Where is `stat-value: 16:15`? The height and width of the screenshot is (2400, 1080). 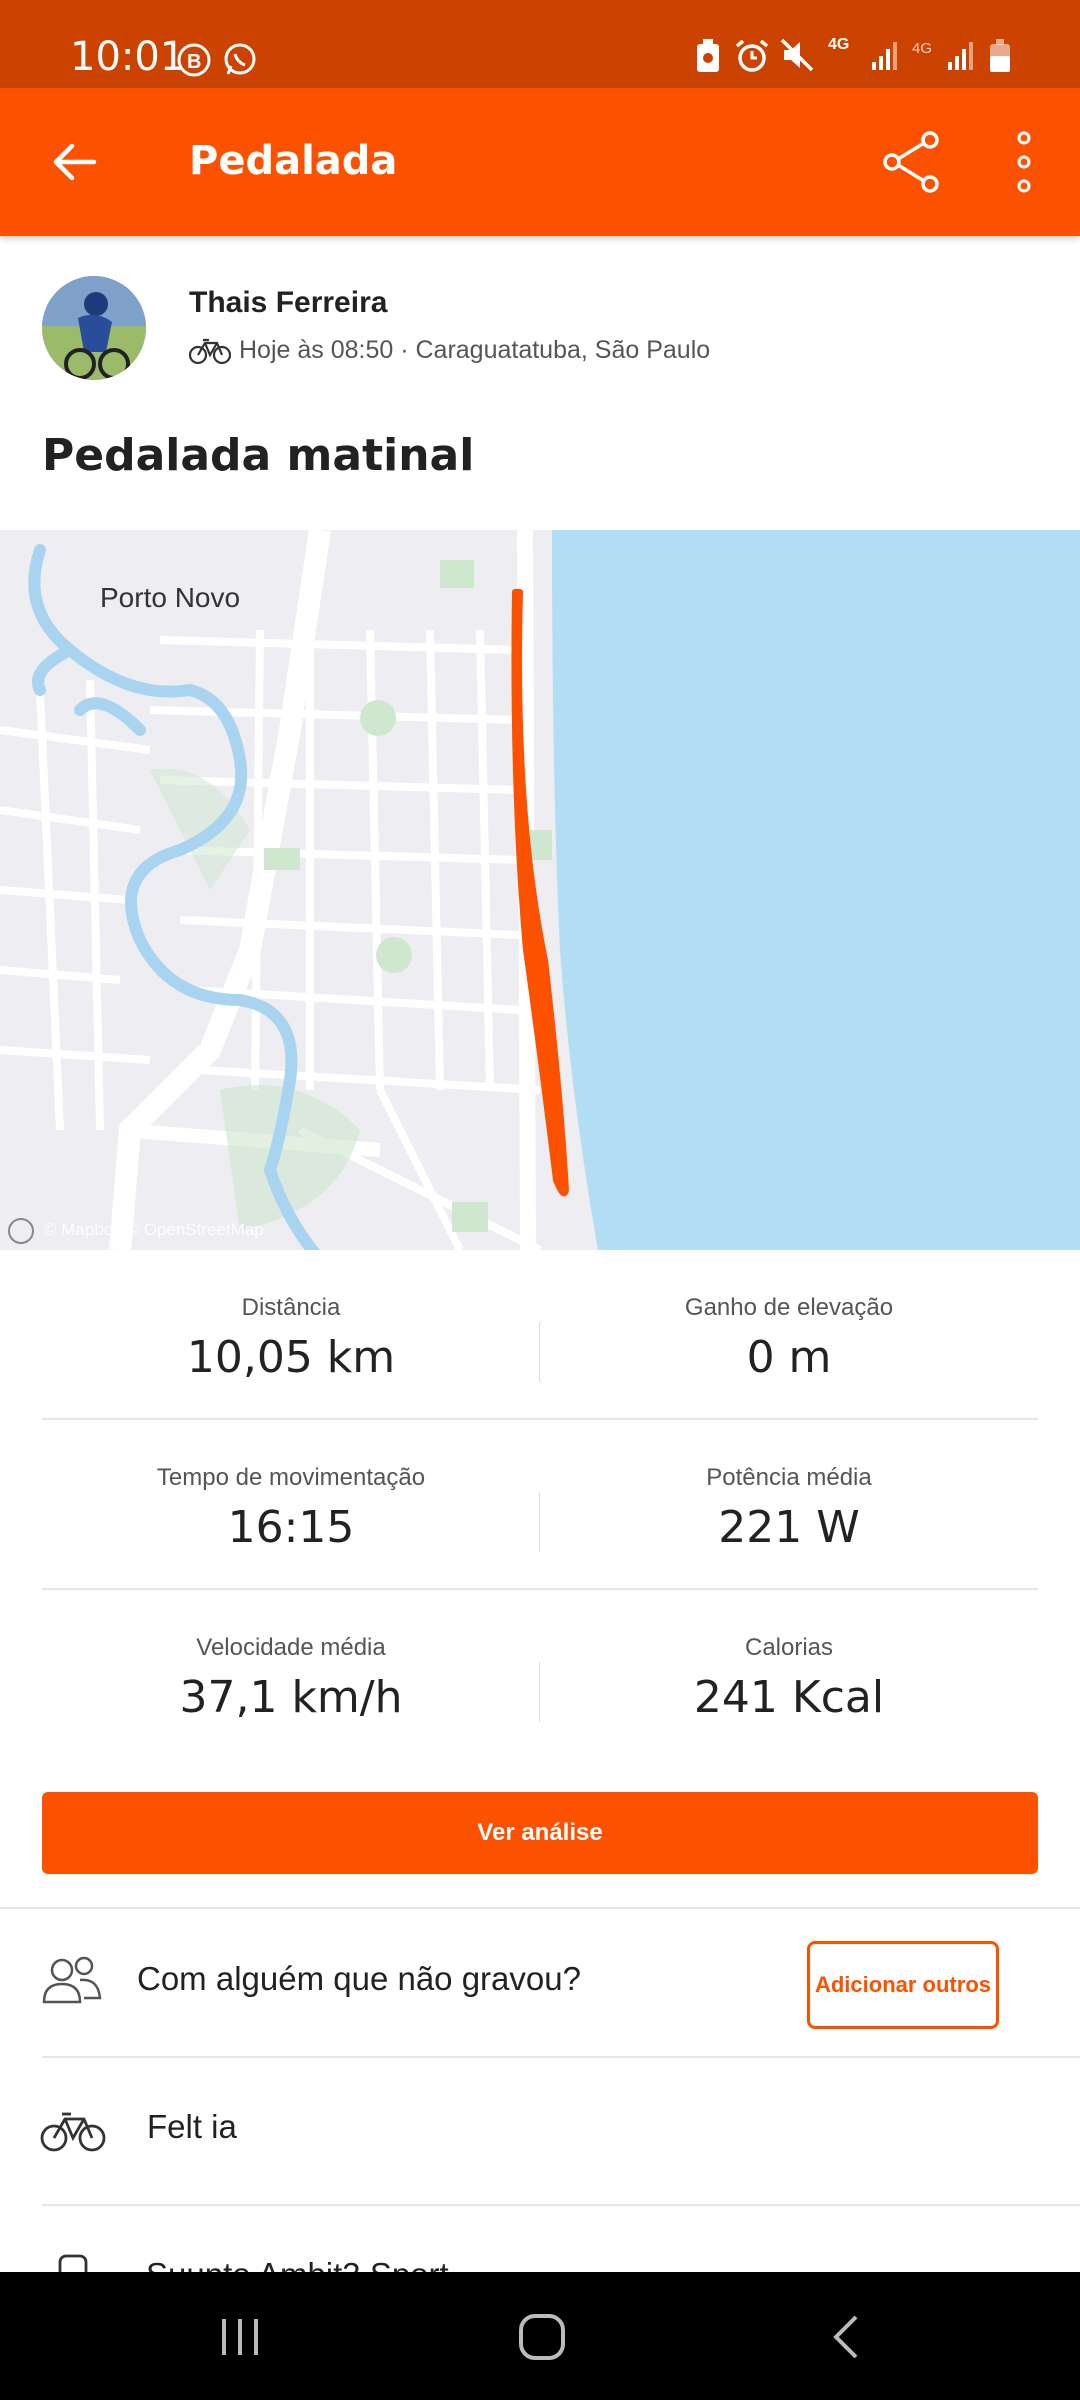 stat-value: 16:15 is located at coordinates (291, 1527).